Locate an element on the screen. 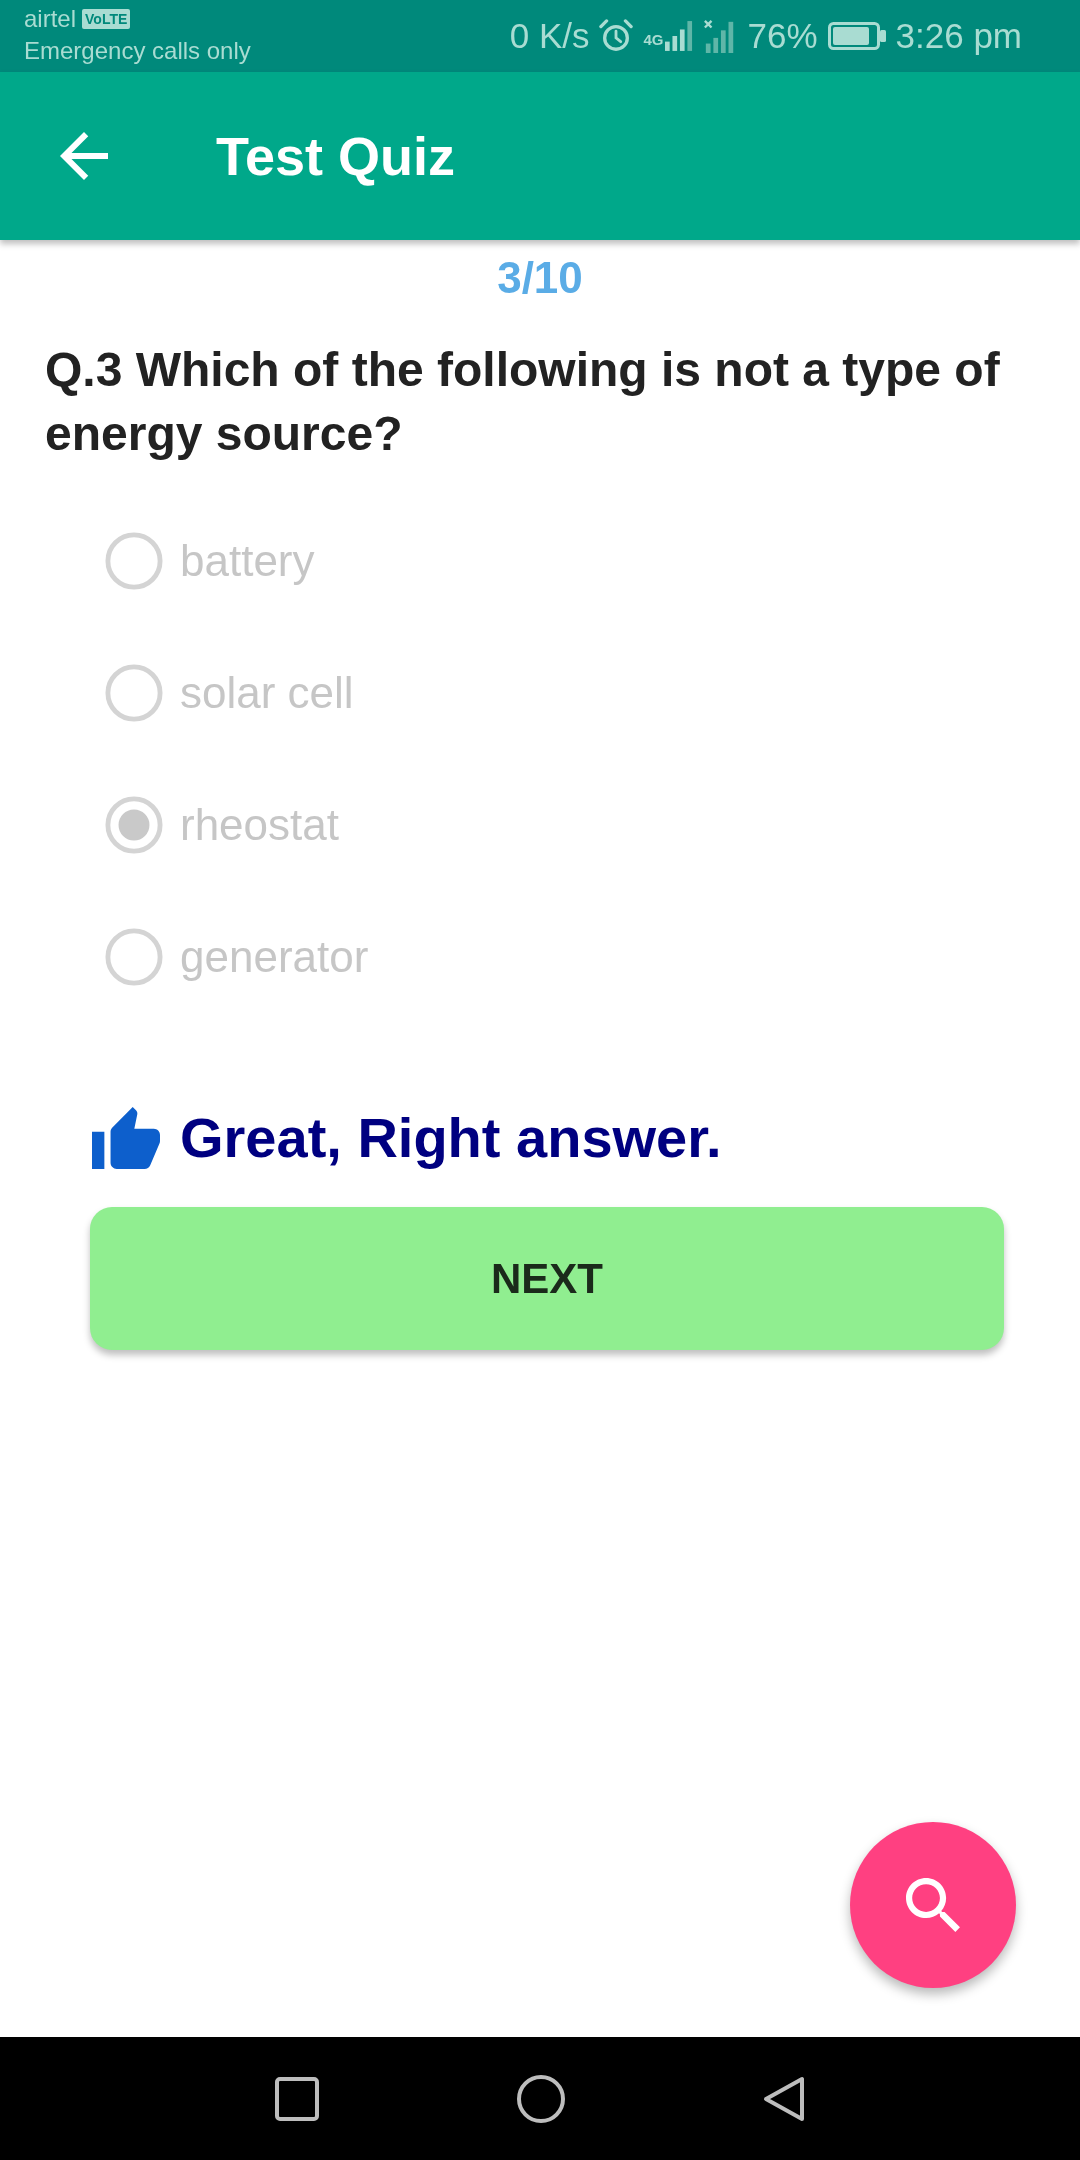 The image size is (1080, 2160). network-status-text: Emergency calls only is located at coordinates (137, 51).